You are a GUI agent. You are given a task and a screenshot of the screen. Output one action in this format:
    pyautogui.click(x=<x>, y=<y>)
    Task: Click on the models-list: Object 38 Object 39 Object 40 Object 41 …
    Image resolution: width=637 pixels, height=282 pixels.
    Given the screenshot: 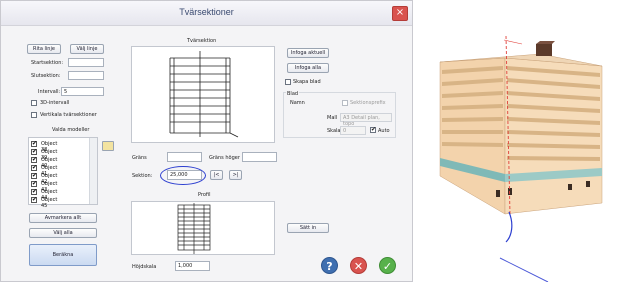 What is the action you would take?
    pyautogui.click(x=63, y=173)
    